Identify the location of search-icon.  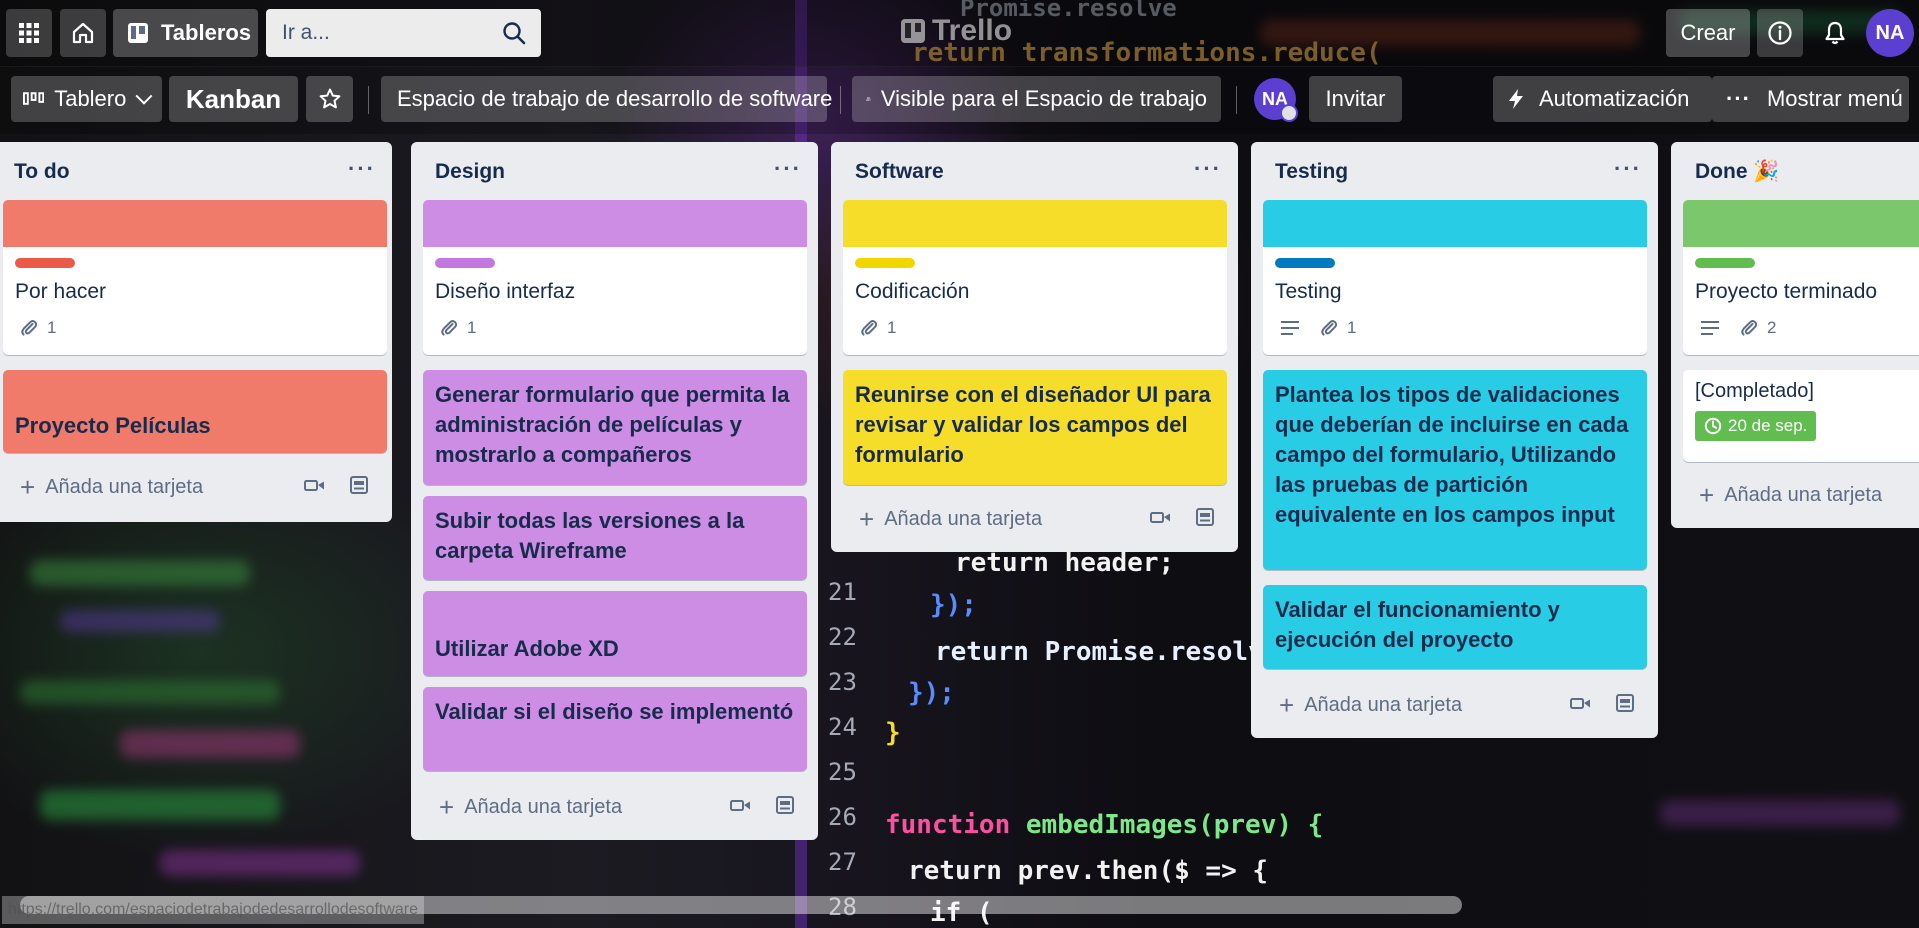
(514, 33).